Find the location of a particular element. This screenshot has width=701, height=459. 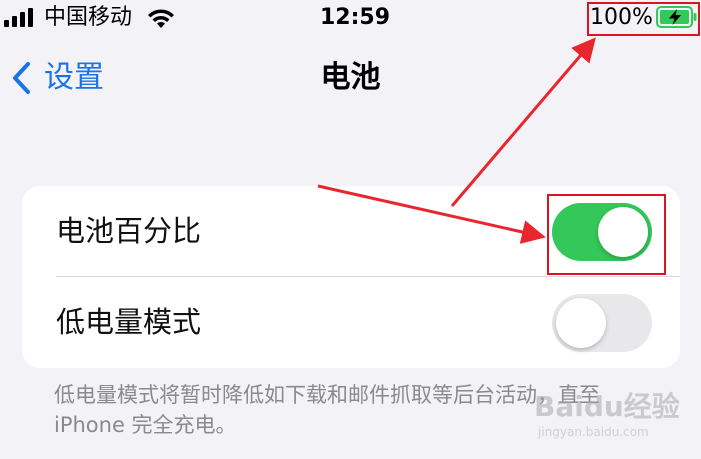

low-power-mode-toggle is located at coordinates (602, 323).